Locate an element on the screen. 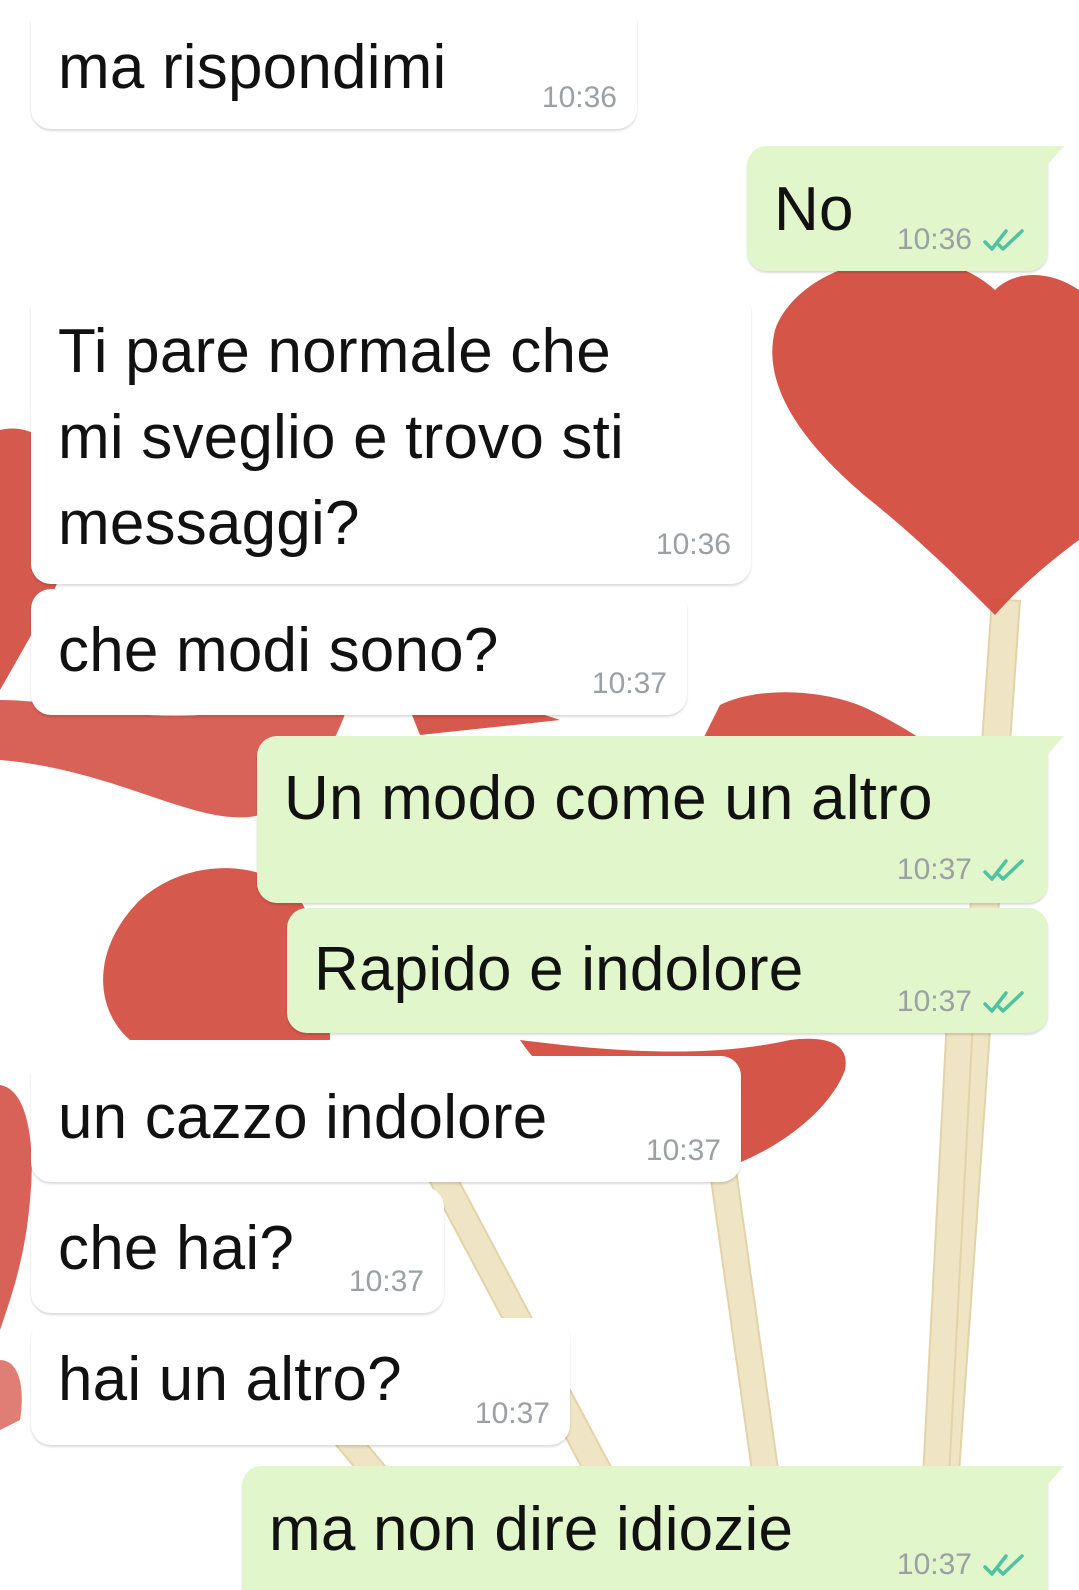  message-text: che hai? is located at coordinates (176, 1248).